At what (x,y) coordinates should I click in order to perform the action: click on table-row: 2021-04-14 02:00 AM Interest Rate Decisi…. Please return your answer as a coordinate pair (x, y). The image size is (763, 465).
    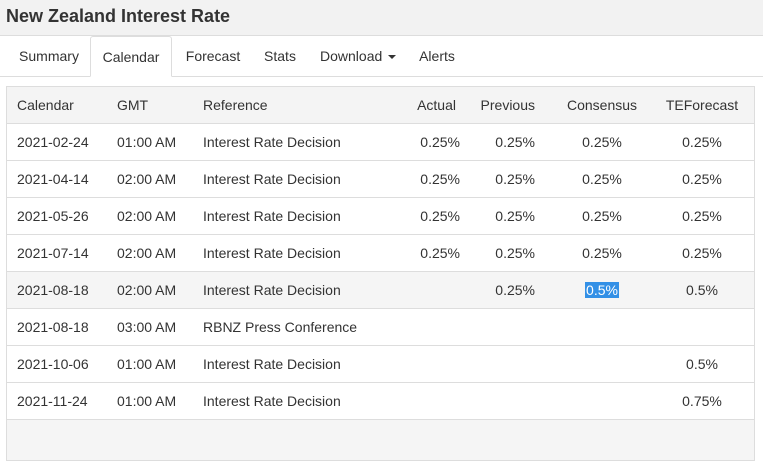
    Looking at the image, I should click on (380, 179).